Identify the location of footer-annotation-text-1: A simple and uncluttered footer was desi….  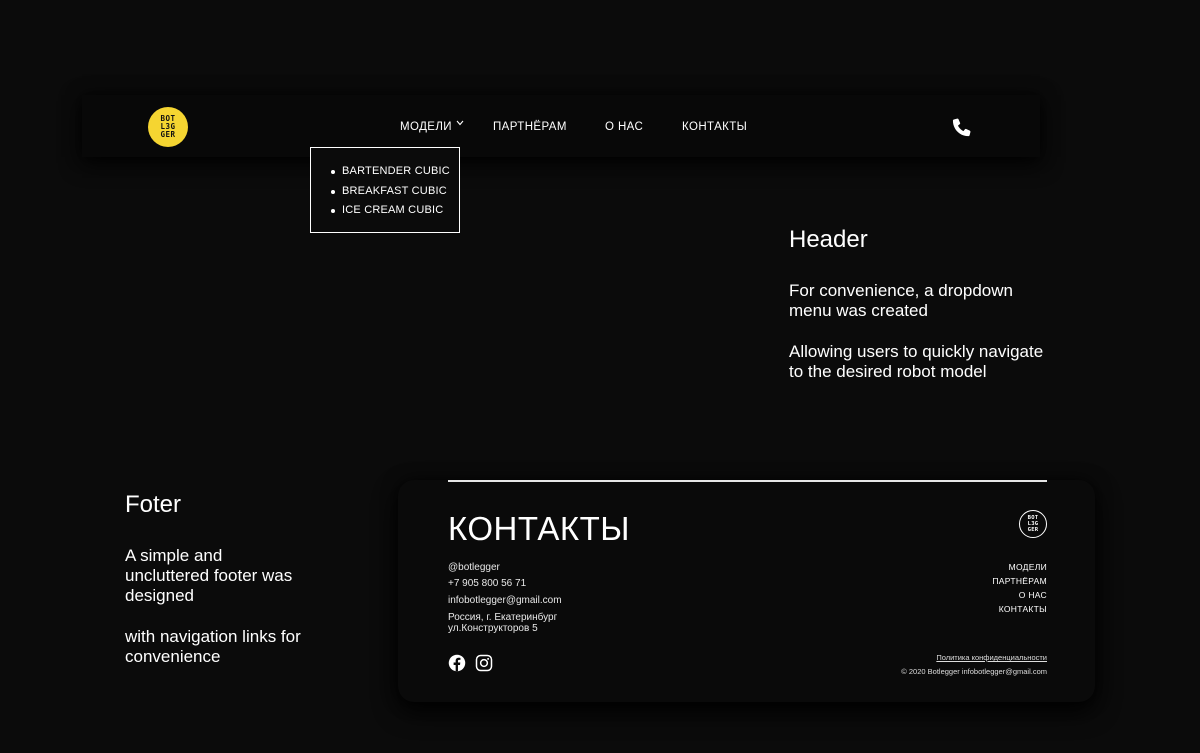
(209, 575).